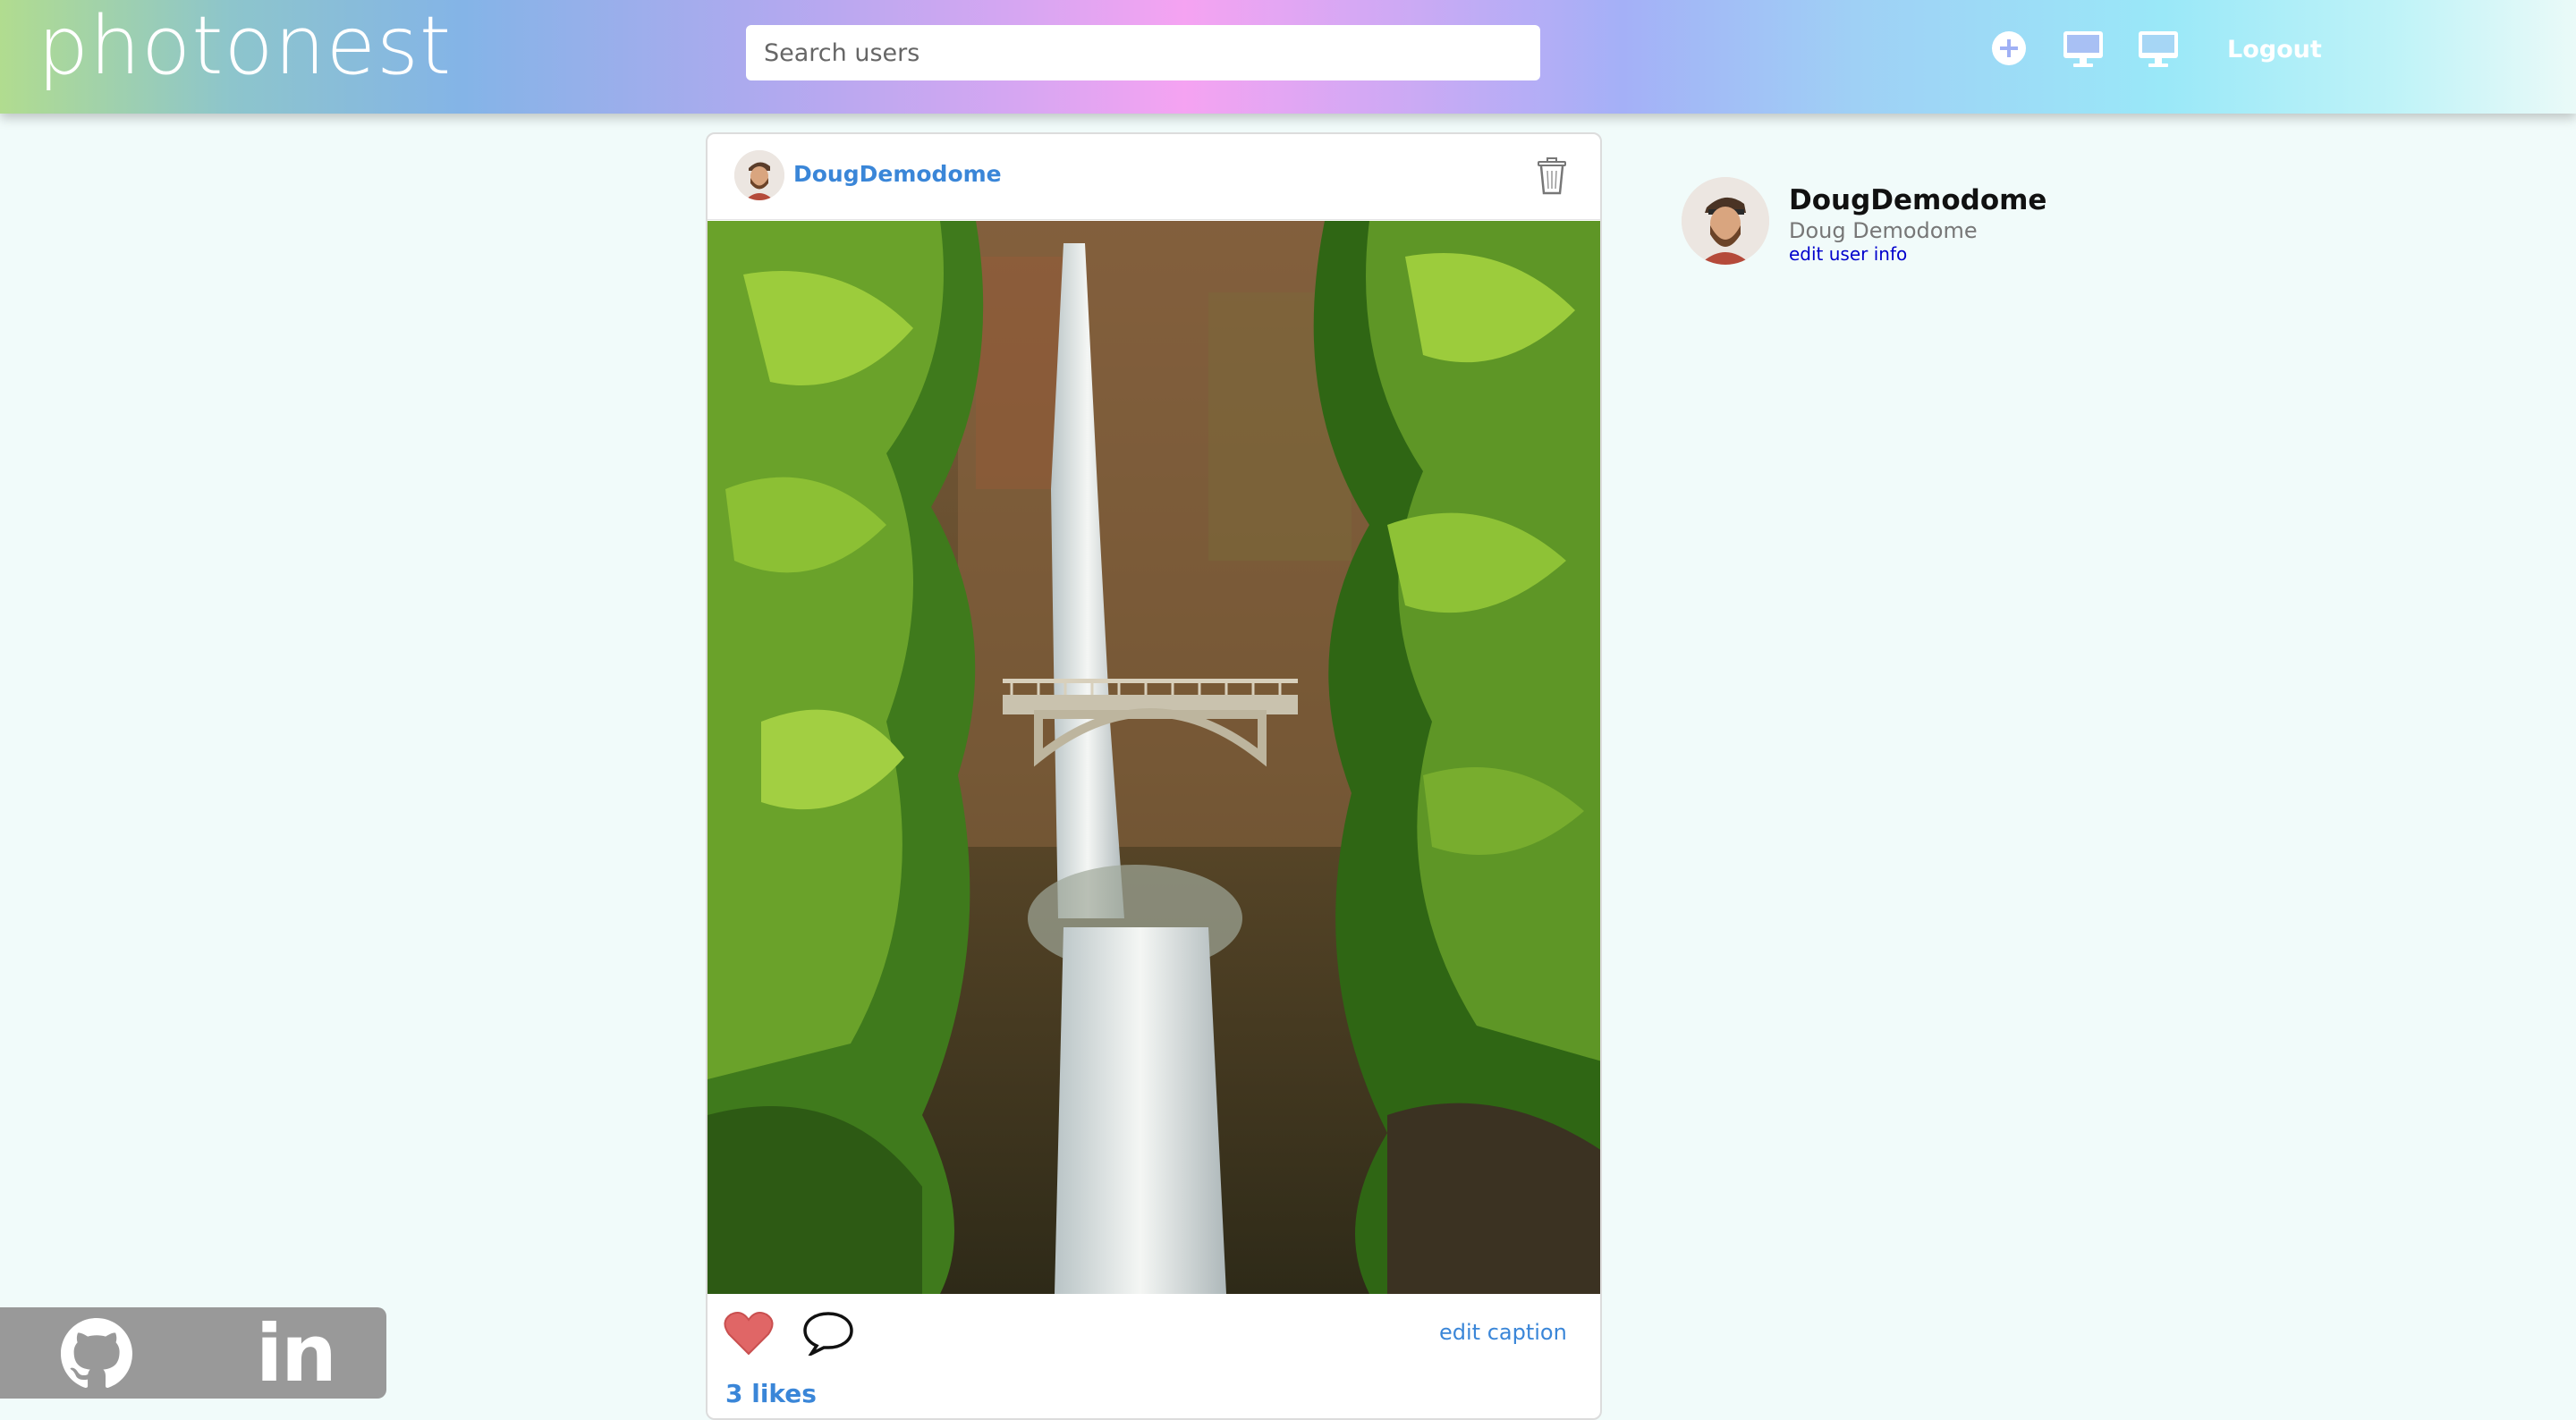 The image size is (2576, 1420). Describe the element at coordinates (749, 1334) in the screenshot. I see `heart-icon` at that location.